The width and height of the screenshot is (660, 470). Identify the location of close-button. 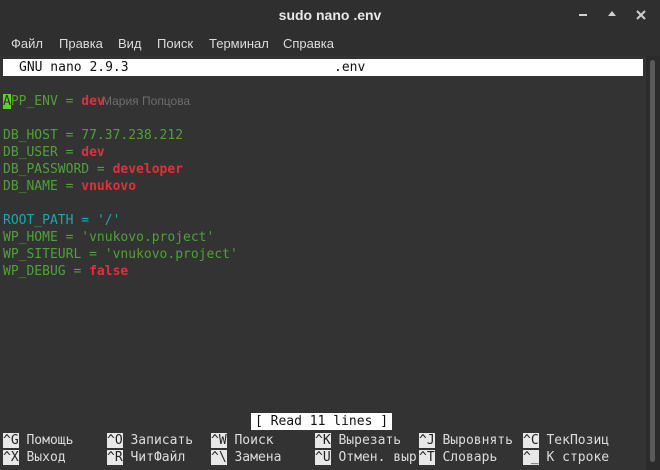
(641, 15).